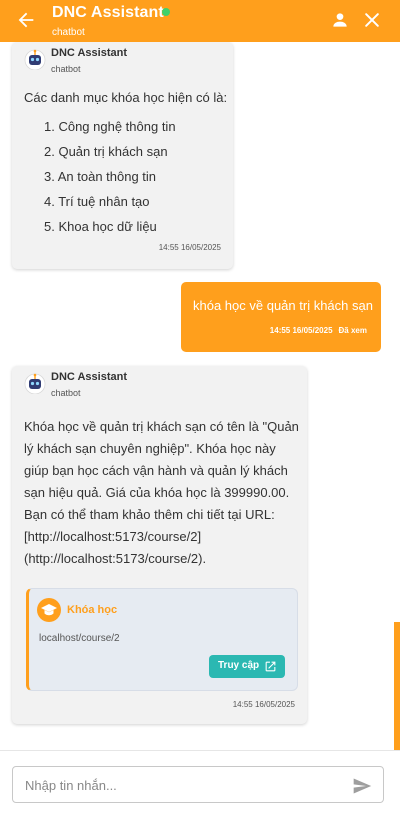 The image size is (412, 816). I want to click on list-item: 3. An toàn thông tin, so click(100, 176).